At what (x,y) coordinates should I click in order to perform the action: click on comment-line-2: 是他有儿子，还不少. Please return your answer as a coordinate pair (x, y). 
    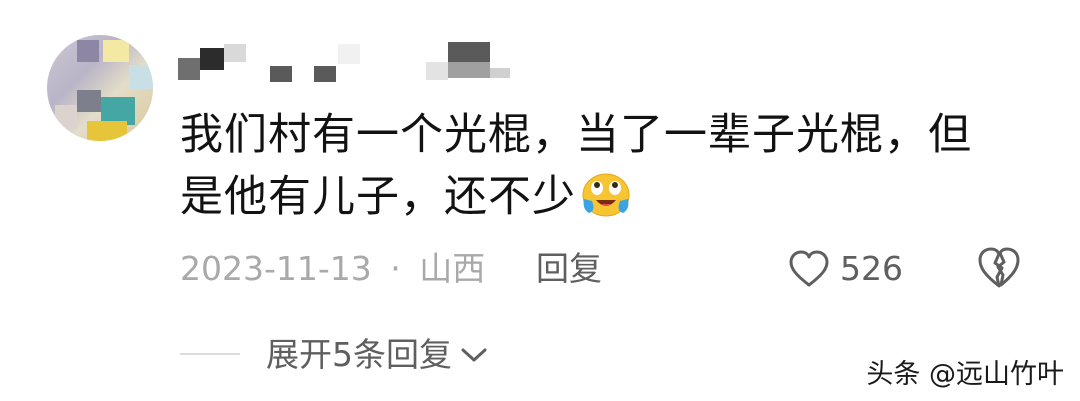
    Looking at the image, I should click on (610, 197).